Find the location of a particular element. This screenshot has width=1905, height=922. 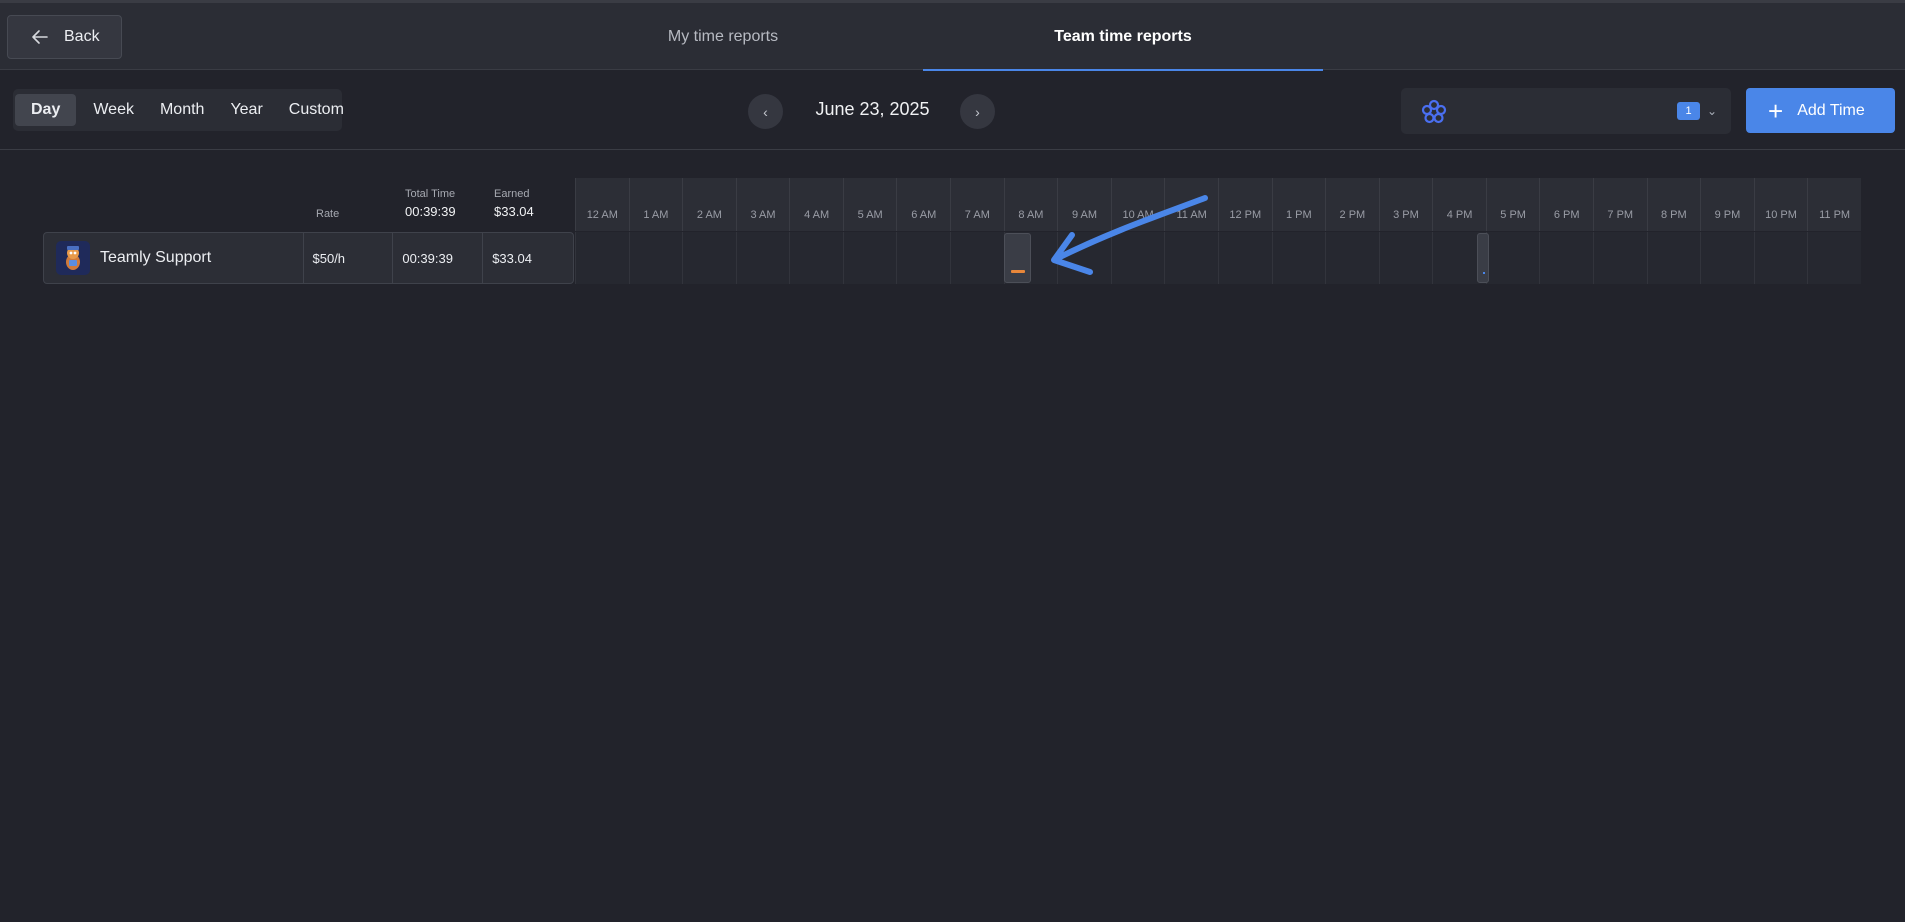

earned-value: $33.04 is located at coordinates (514, 211).